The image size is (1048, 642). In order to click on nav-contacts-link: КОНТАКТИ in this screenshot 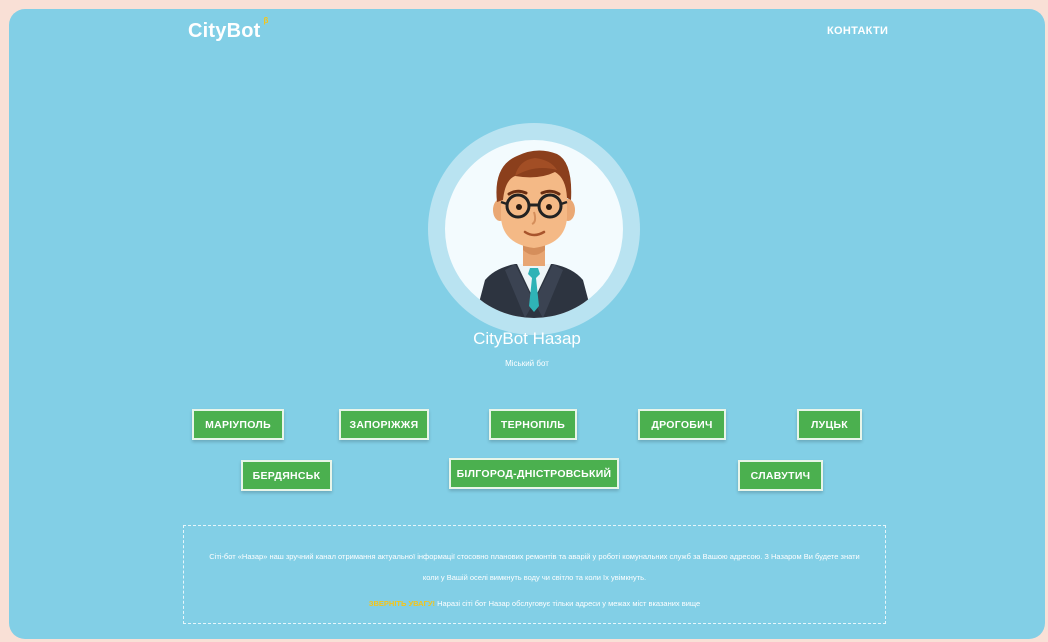, I will do `click(857, 31)`.